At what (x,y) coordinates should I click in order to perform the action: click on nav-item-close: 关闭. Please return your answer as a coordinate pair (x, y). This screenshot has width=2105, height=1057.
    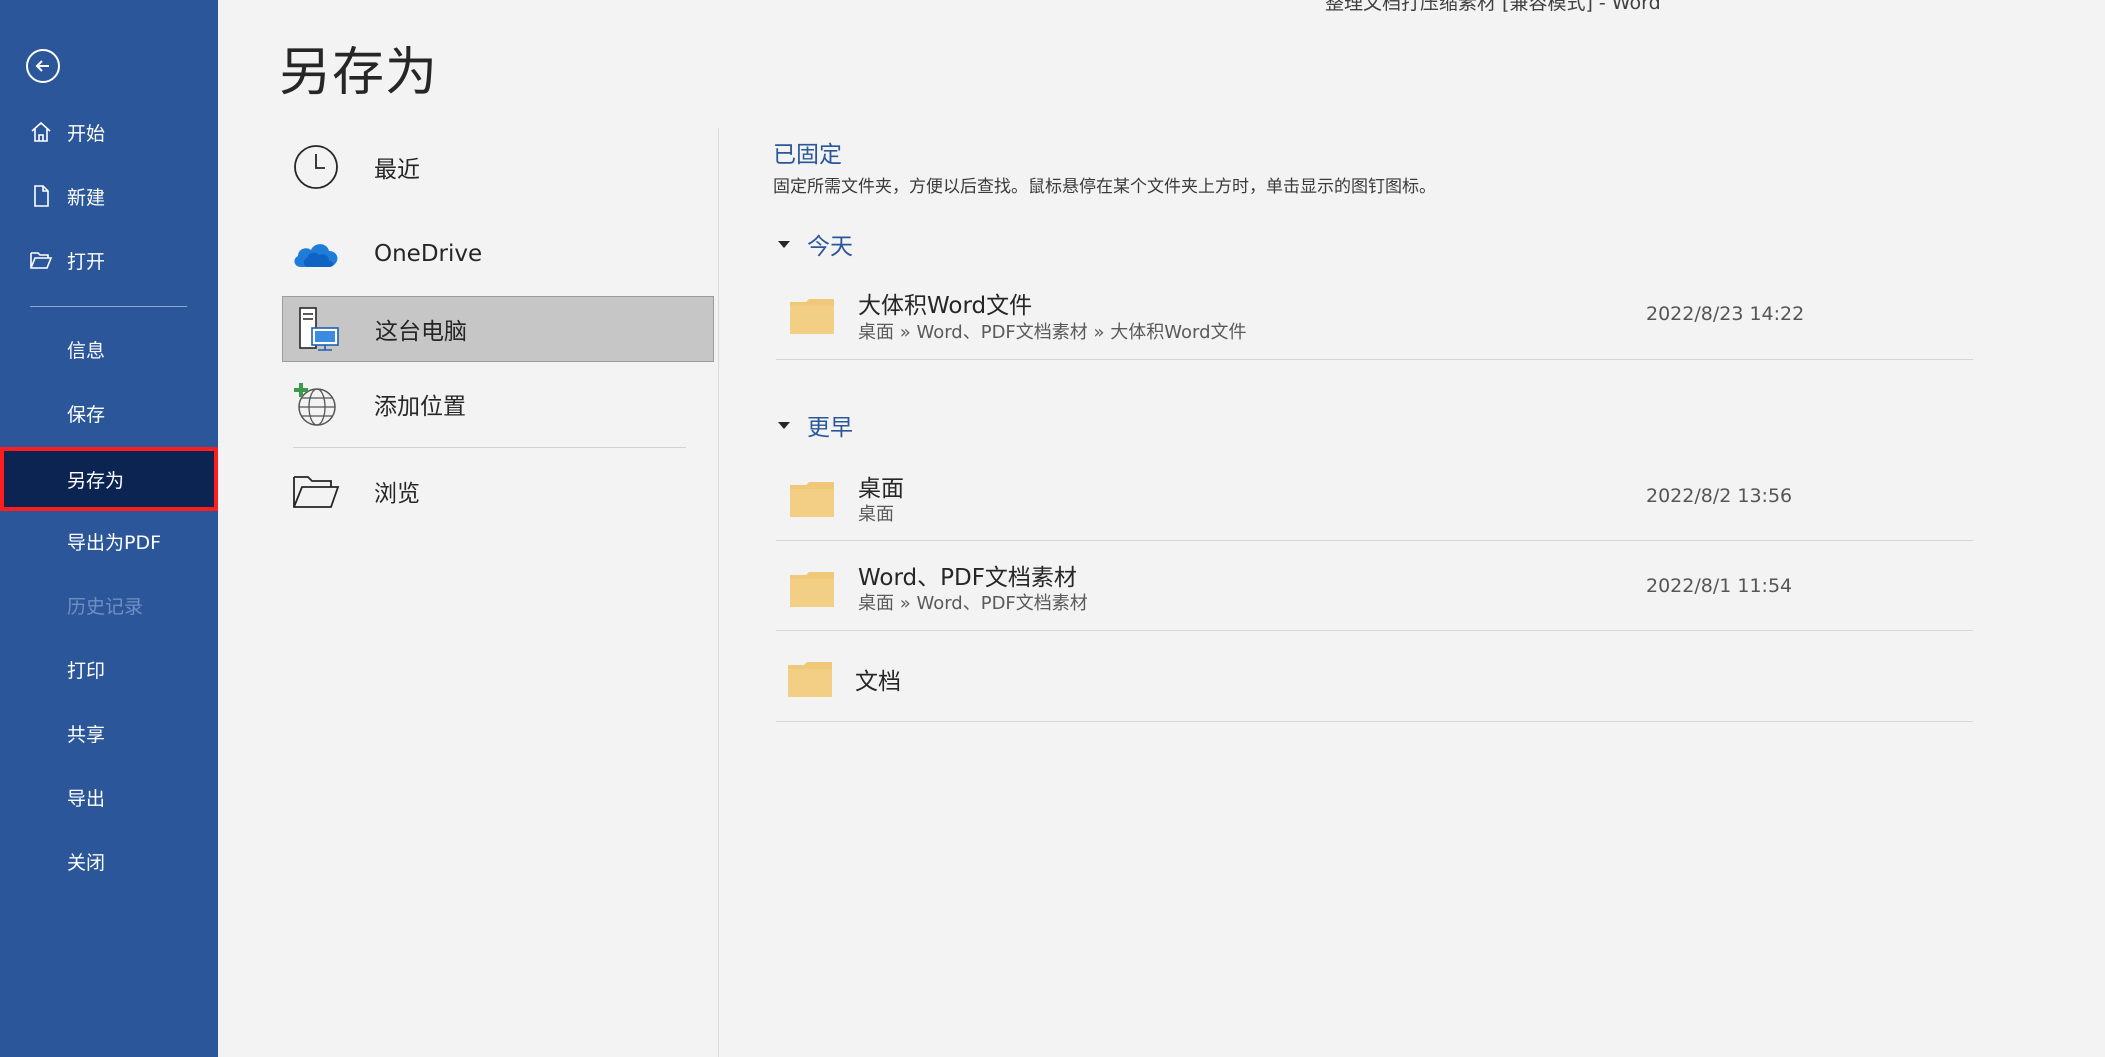
    Looking at the image, I should click on (109, 861).